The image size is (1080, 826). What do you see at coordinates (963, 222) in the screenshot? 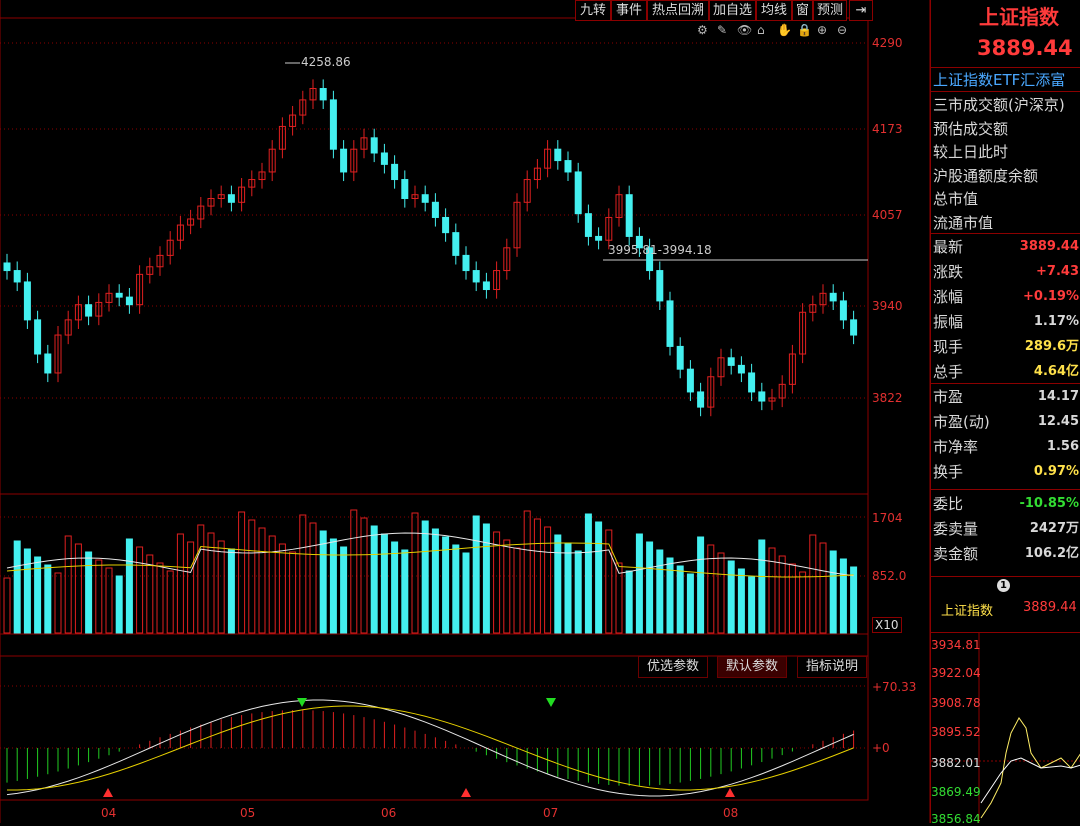
I see `quote-label: 流通市值` at bounding box center [963, 222].